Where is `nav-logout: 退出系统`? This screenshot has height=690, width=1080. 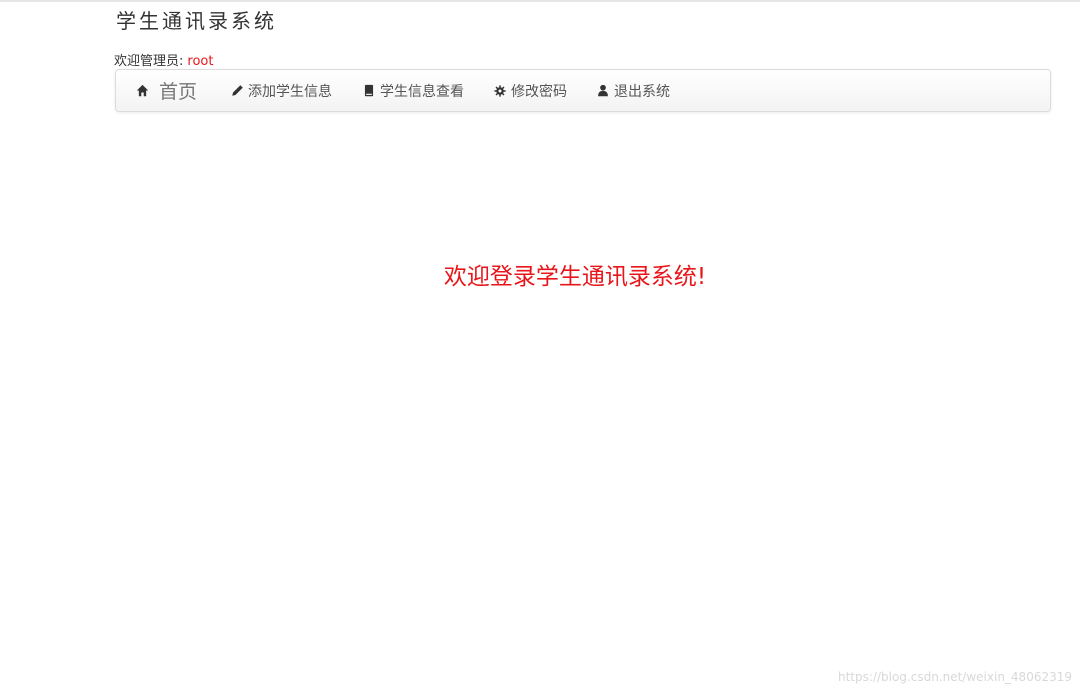
nav-logout: 退出系统 is located at coordinates (633, 90).